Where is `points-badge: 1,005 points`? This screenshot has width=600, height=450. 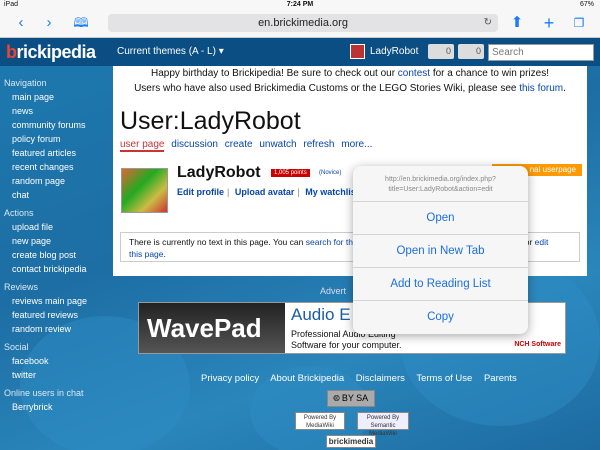 points-badge: 1,005 points is located at coordinates (290, 173).